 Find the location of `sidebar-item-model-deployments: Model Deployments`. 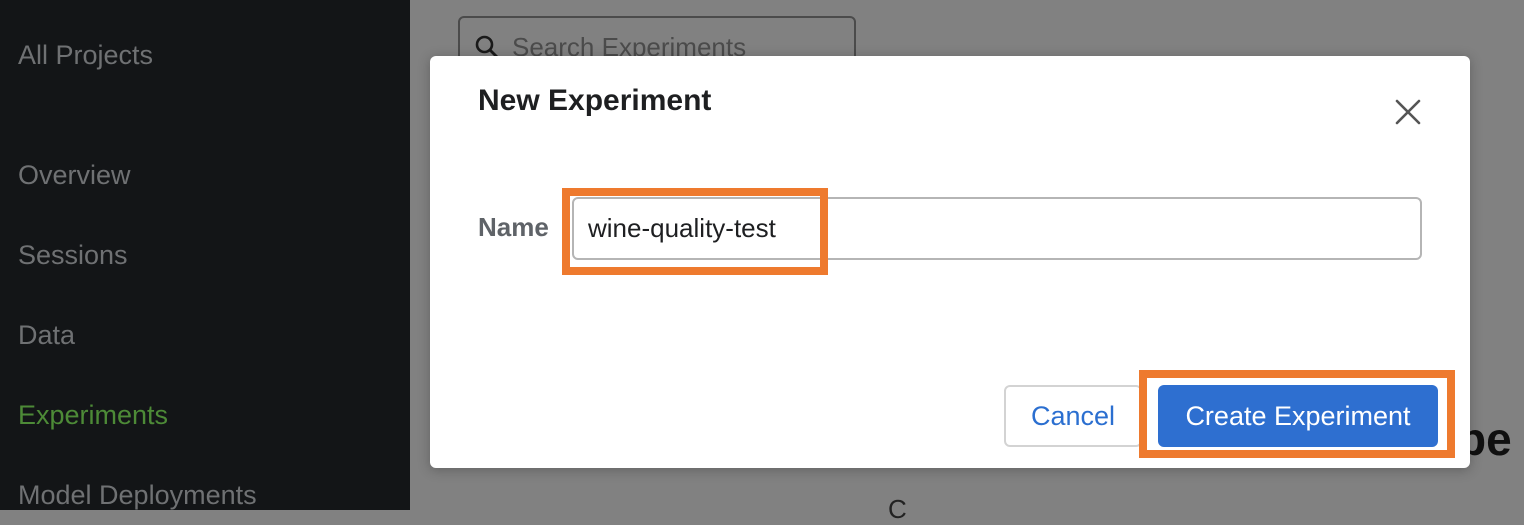

sidebar-item-model-deployments: Model Deployments is located at coordinates (137, 495).